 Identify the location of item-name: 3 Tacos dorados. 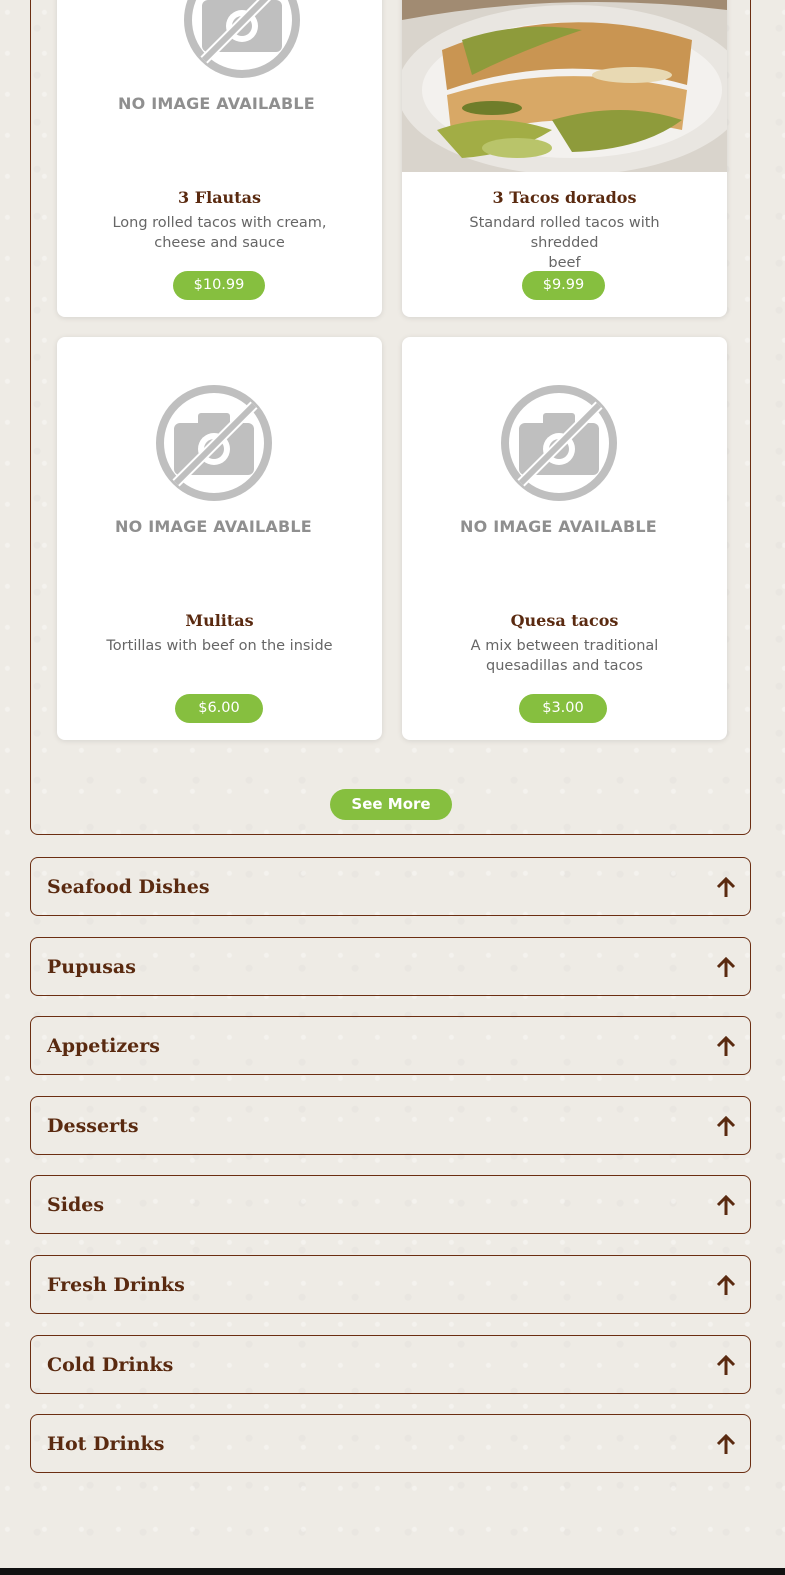
(564, 197).